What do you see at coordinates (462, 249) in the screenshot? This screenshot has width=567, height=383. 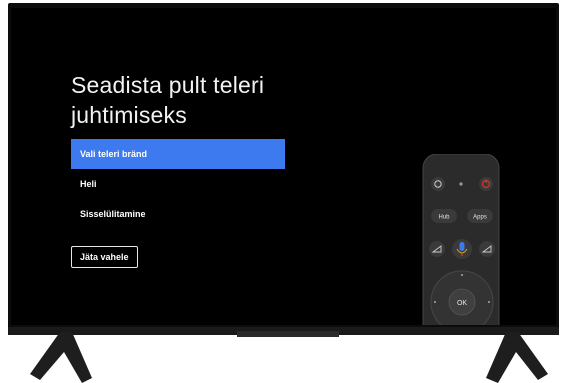 I see `microphone-icon` at bounding box center [462, 249].